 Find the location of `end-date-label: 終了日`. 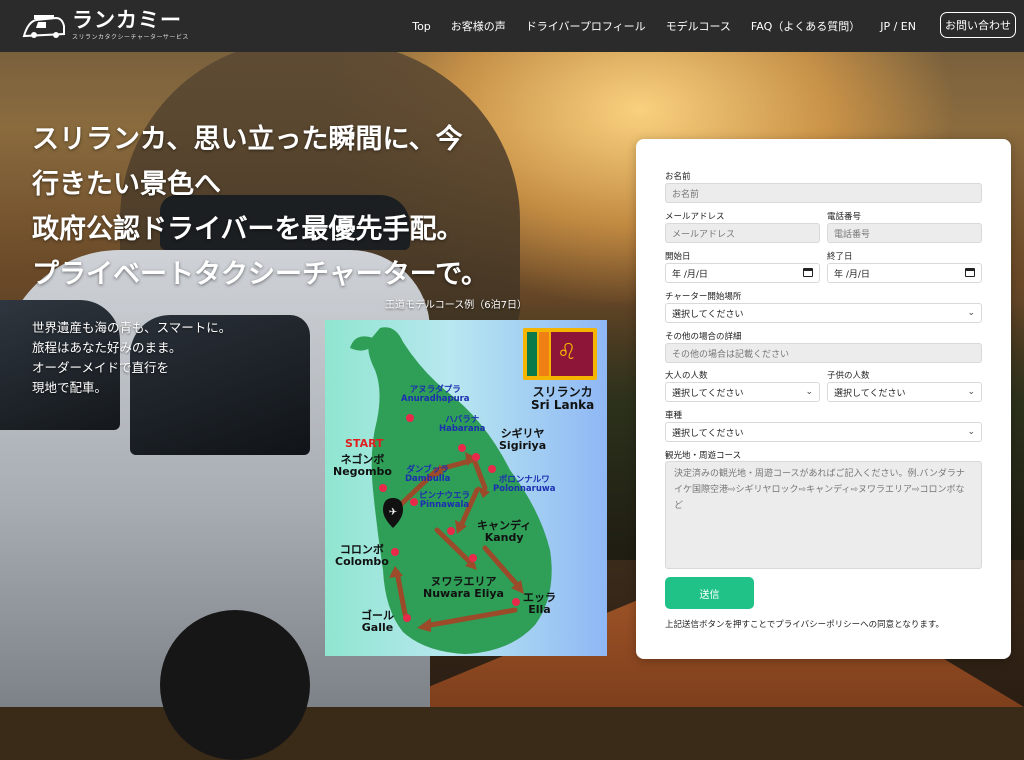

end-date-label: 終了日 is located at coordinates (840, 257).